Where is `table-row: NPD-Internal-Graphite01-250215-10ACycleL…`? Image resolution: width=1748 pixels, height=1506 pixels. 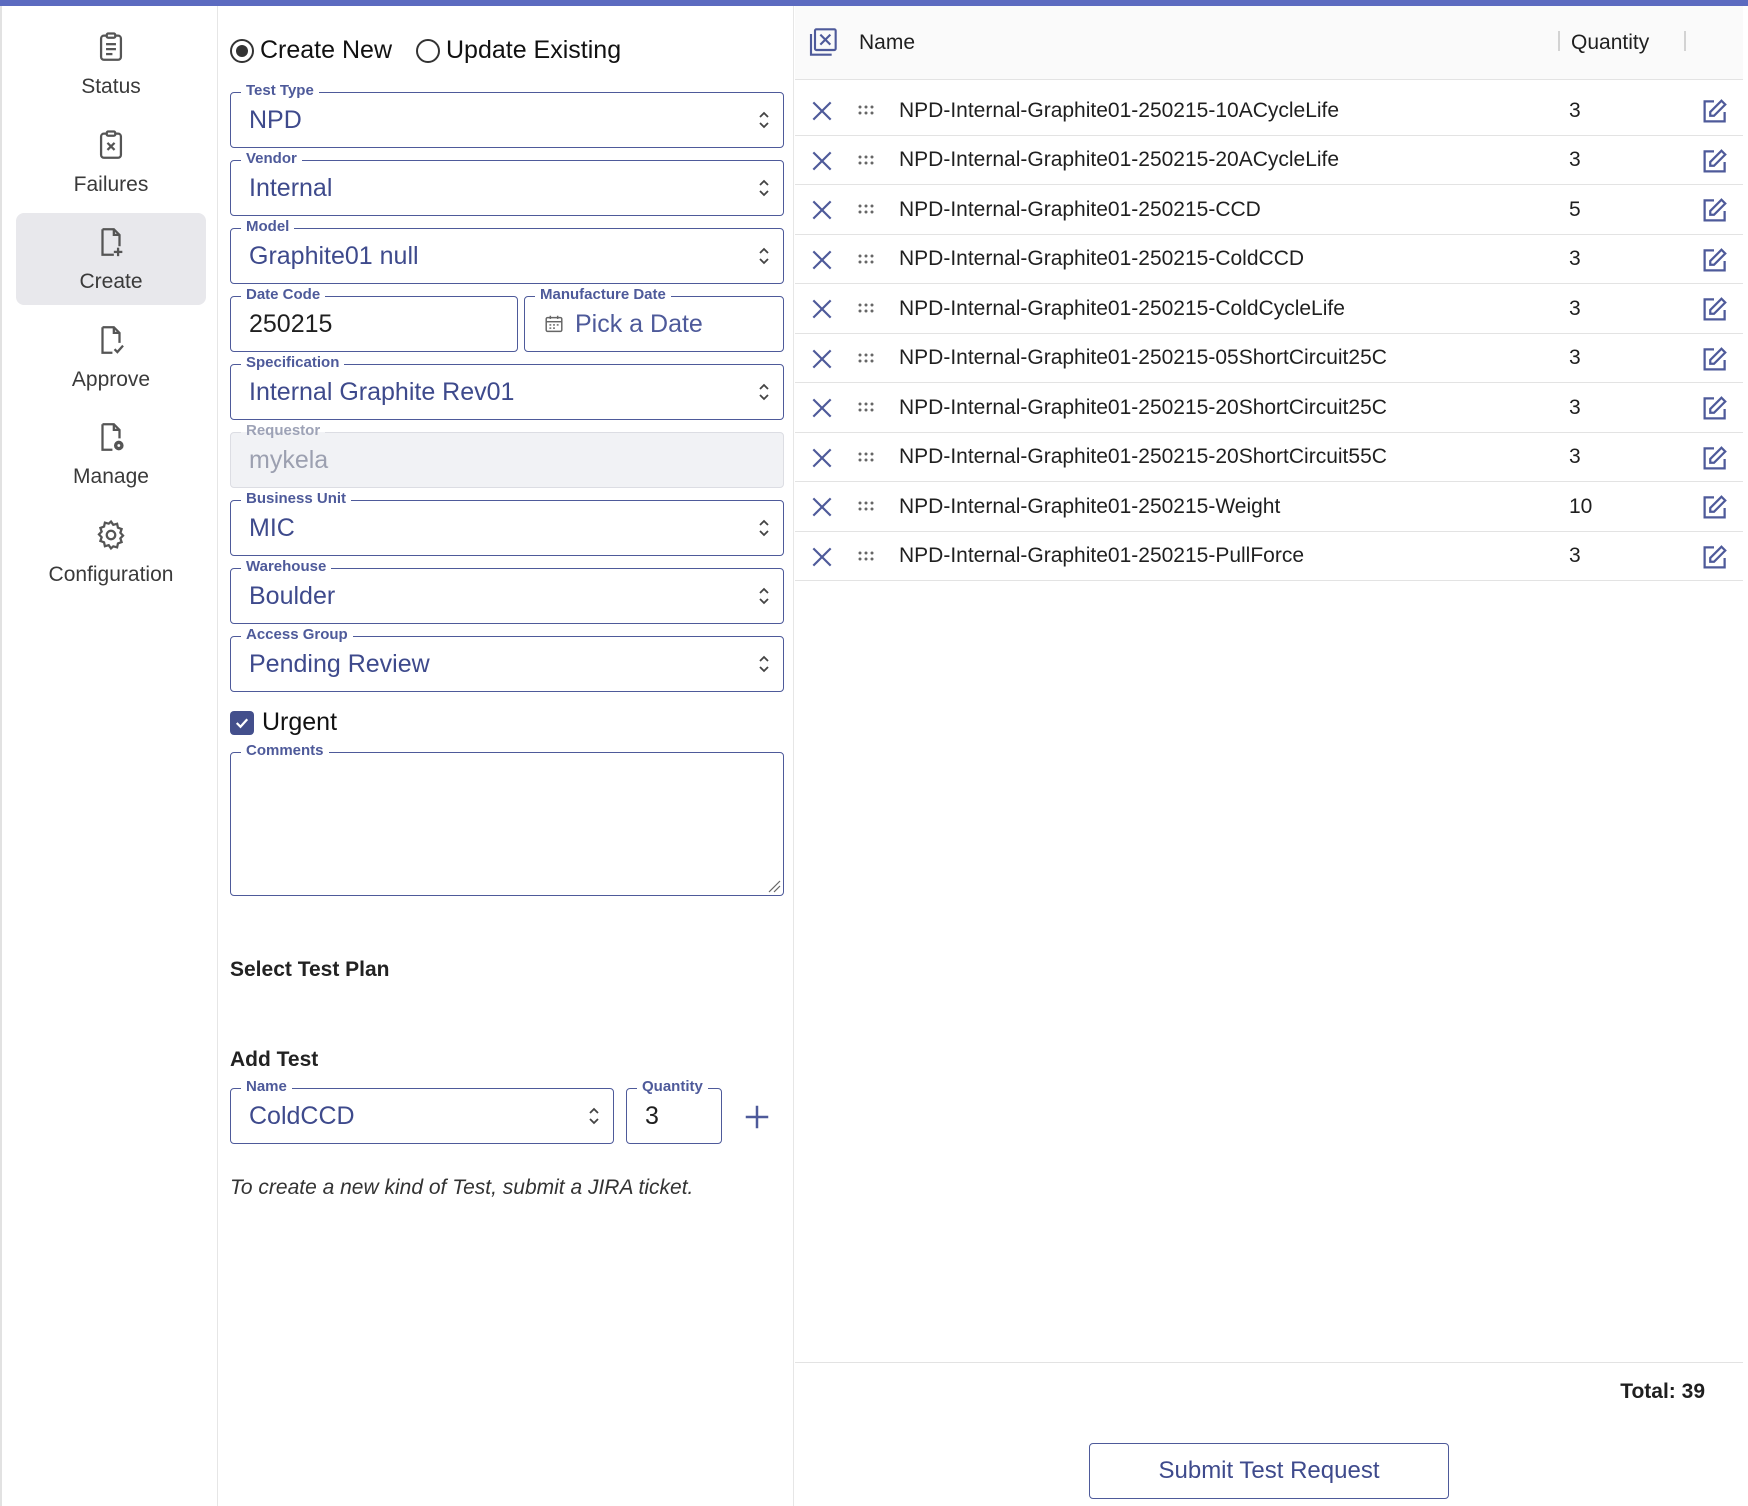 table-row: NPD-Internal-Graphite01-250215-10ACycleL… is located at coordinates (1269, 111).